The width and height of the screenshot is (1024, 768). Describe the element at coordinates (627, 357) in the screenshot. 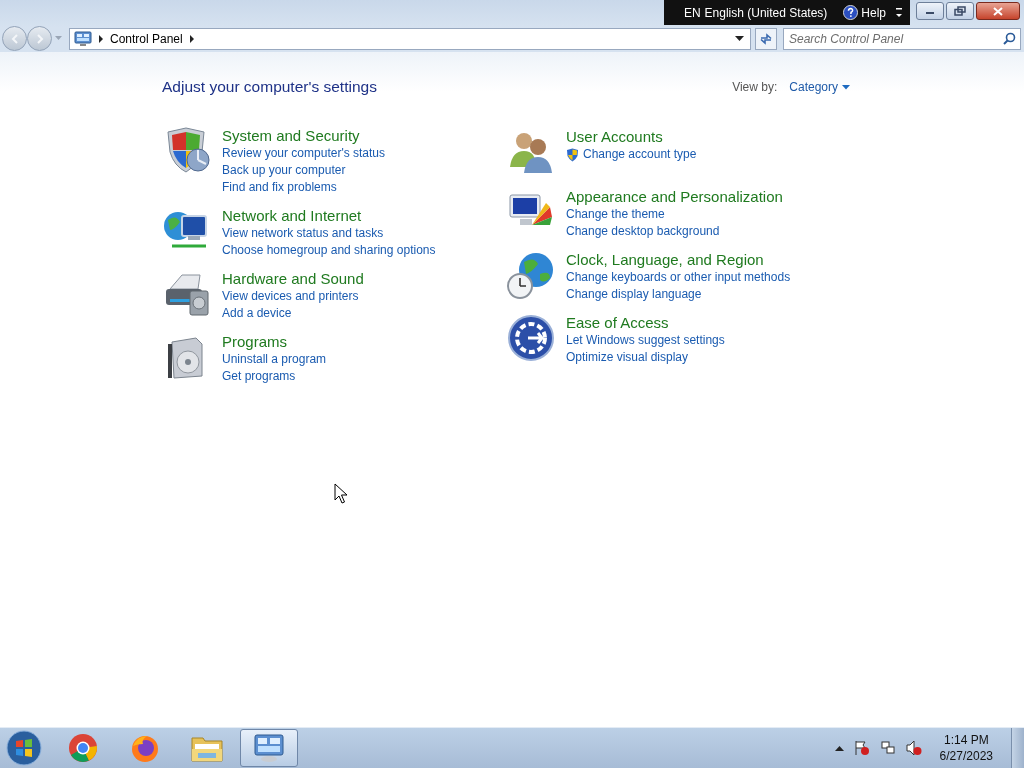

I see `task-link: Optimize visual display` at that location.